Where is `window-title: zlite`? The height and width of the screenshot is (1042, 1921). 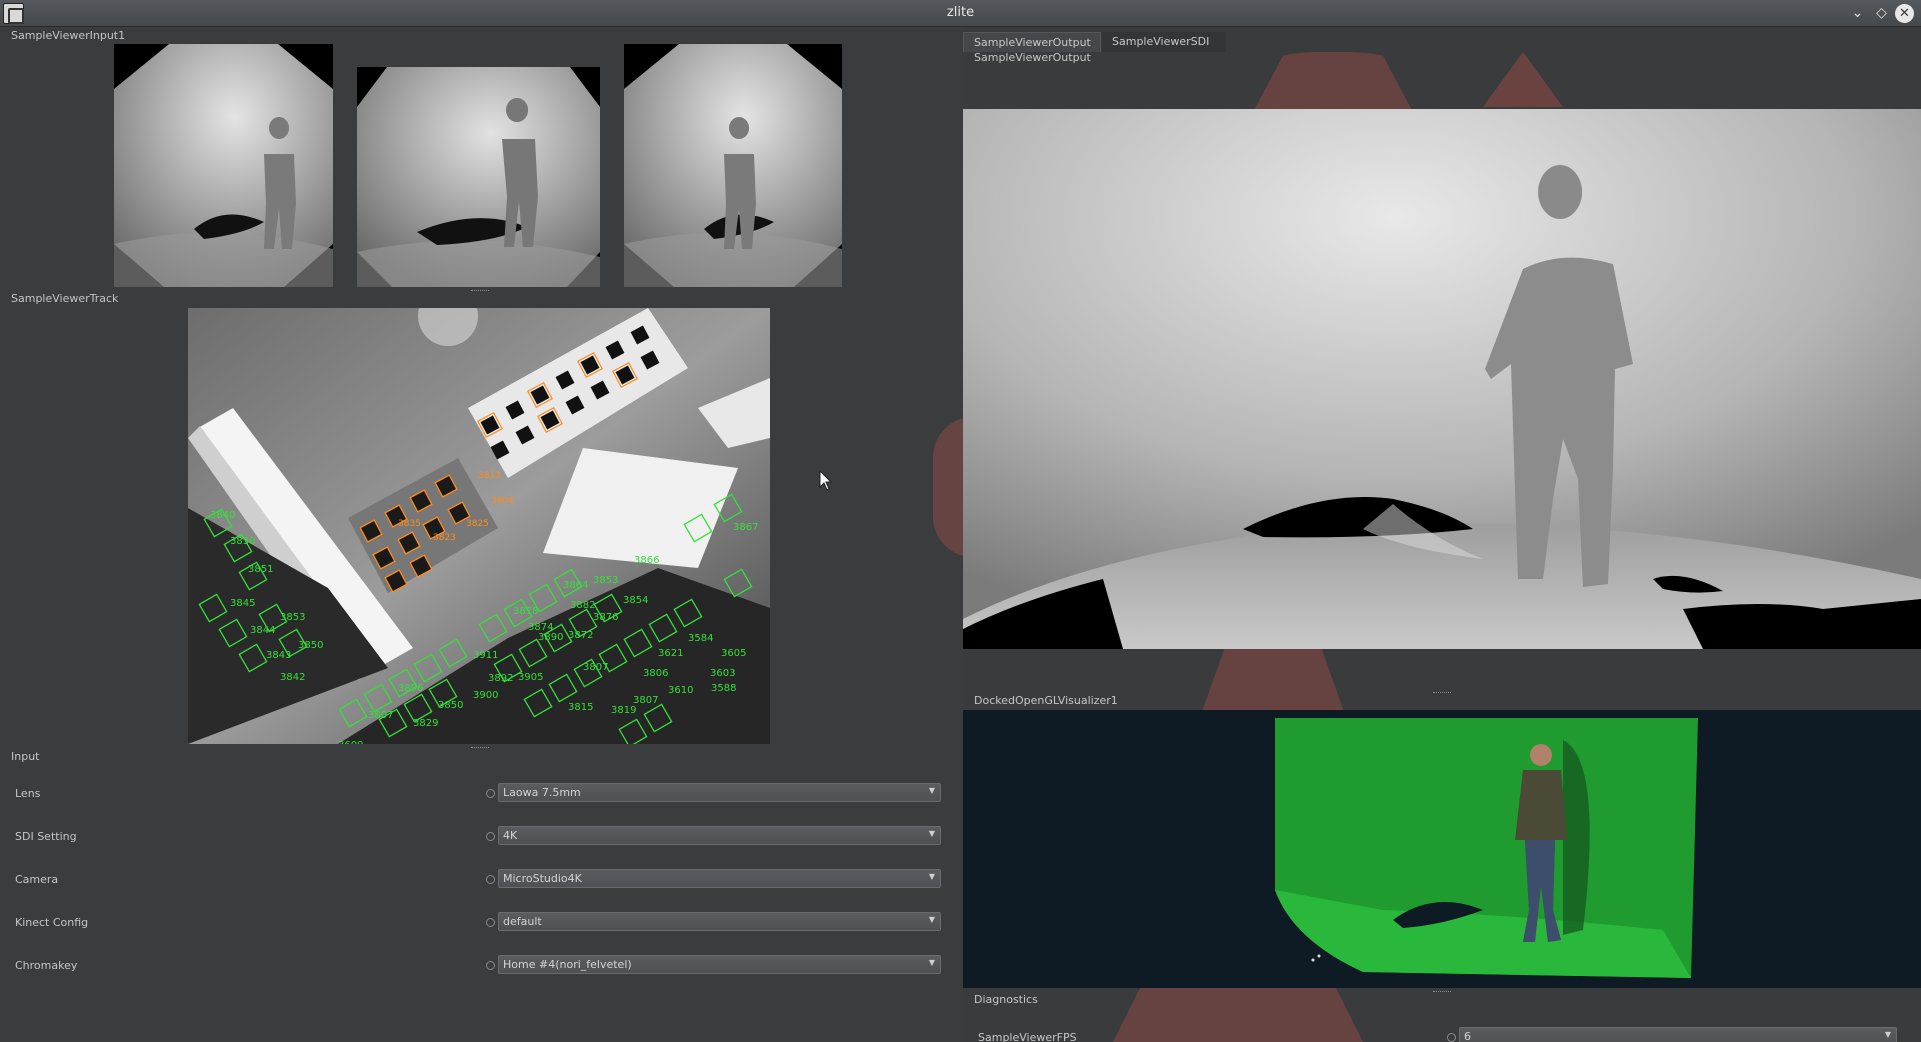
window-title: zlite is located at coordinates (960, 12).